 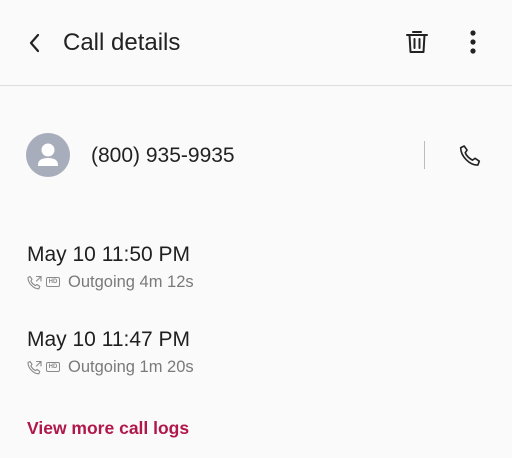 I want to click on chevron-left-icon, so click(x=34, y=43).